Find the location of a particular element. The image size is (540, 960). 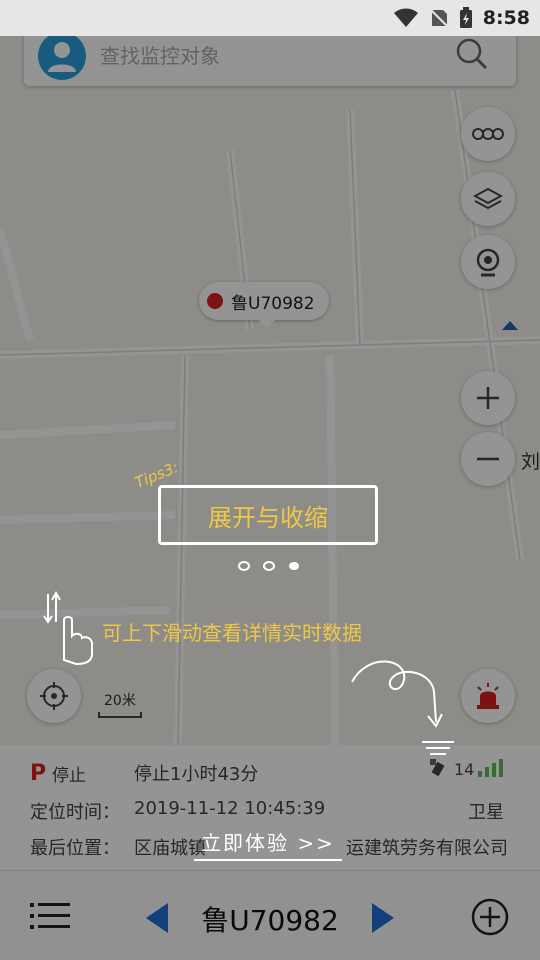

tips-title-box: 展开与收缩 is located at coordinates (268, 515).